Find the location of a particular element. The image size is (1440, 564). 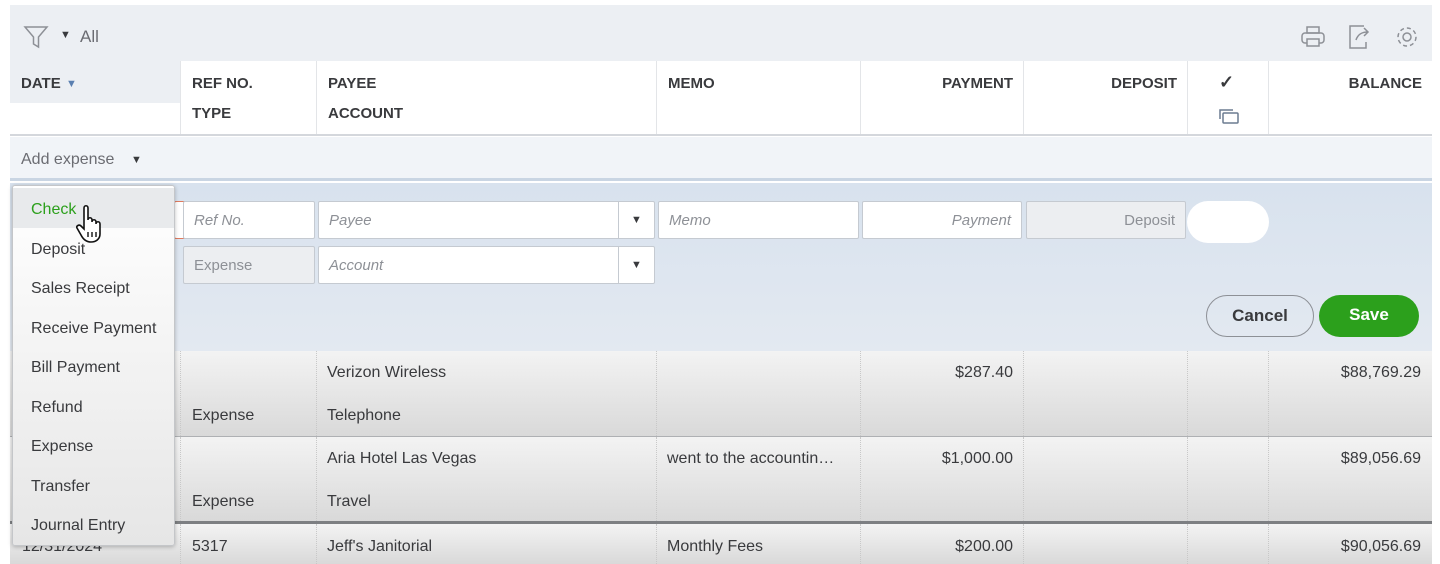

payment-input: Payment is located at coordinates (942, 220).